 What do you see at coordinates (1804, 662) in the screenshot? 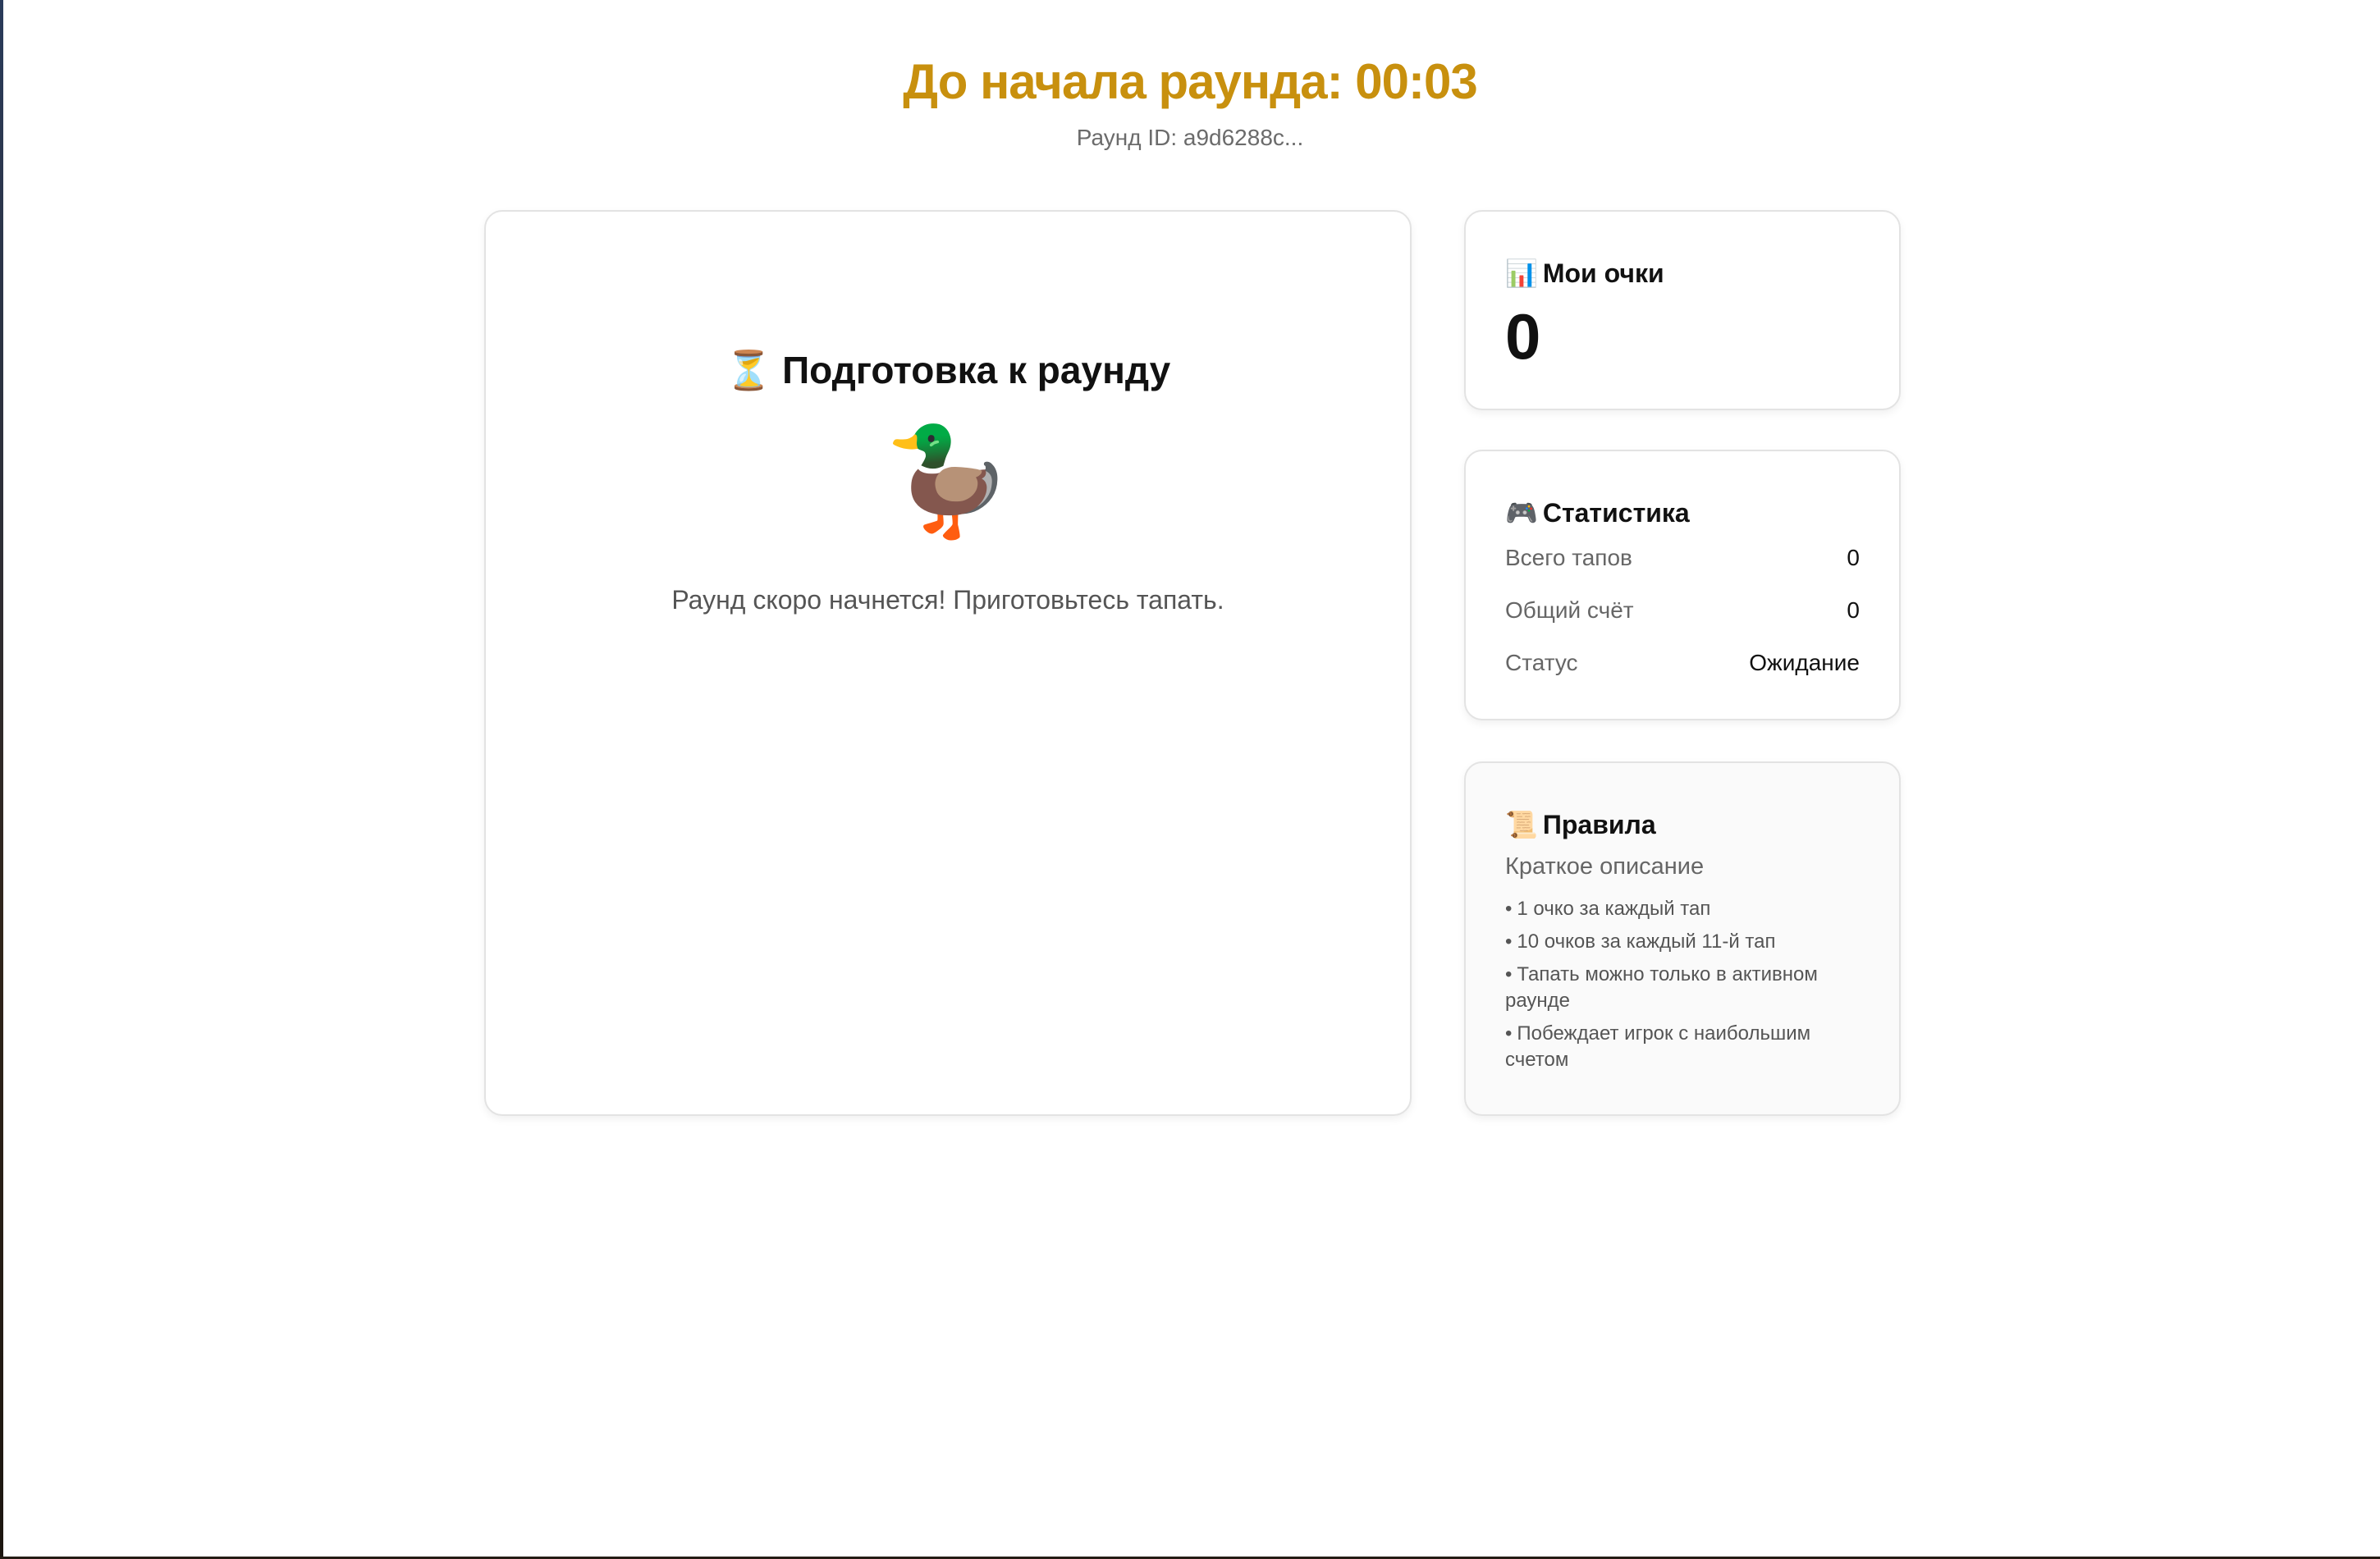
I see `status-badge: Ожидание` at bounding box center [1804, 662].